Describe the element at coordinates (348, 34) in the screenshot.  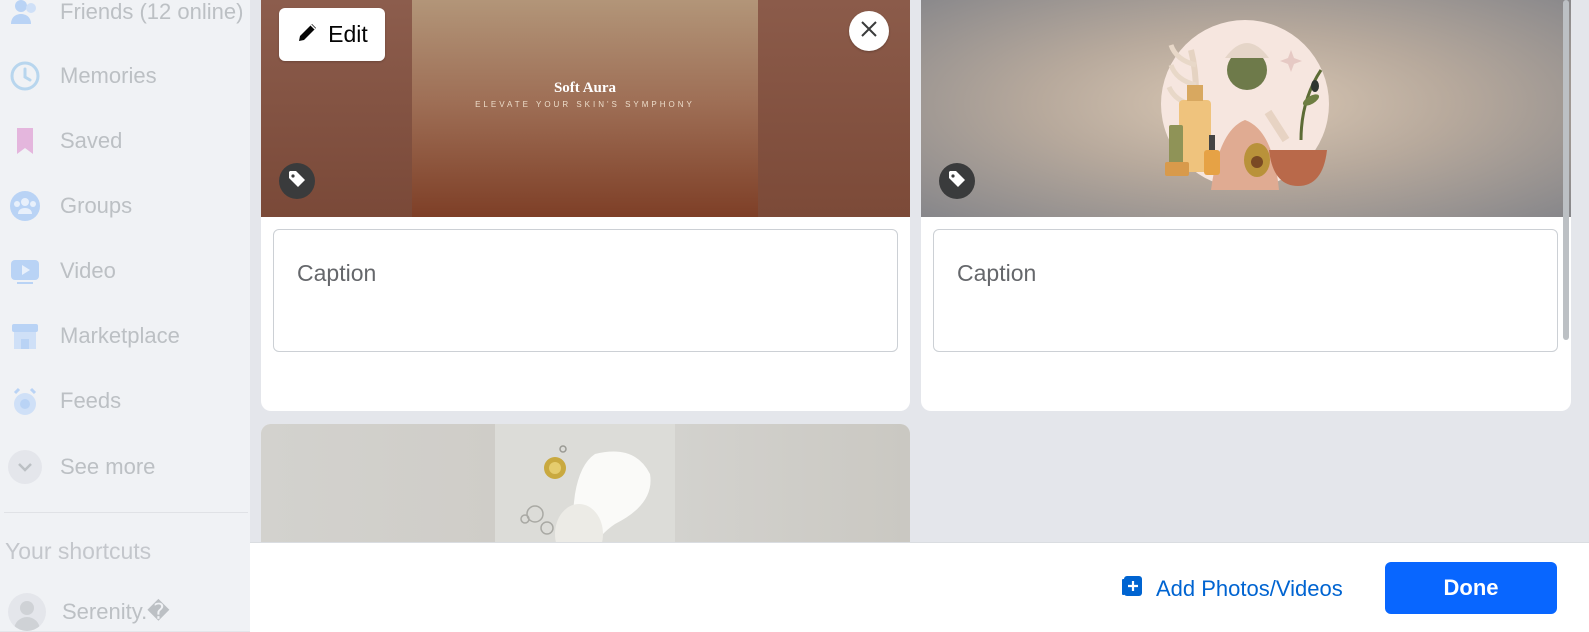
I see `edit-label: Edit` at that location.